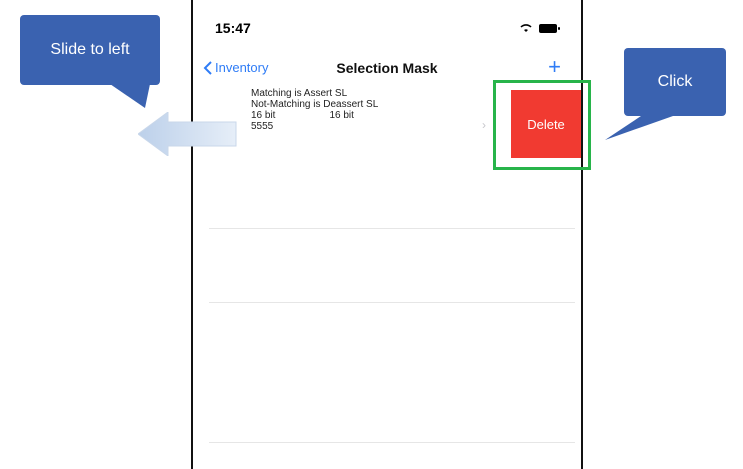 The height and width of the screenshot is (469, 743). Describe the element at coordinates (542, 125) in the screenshot. I see `highlight-box` at that location.